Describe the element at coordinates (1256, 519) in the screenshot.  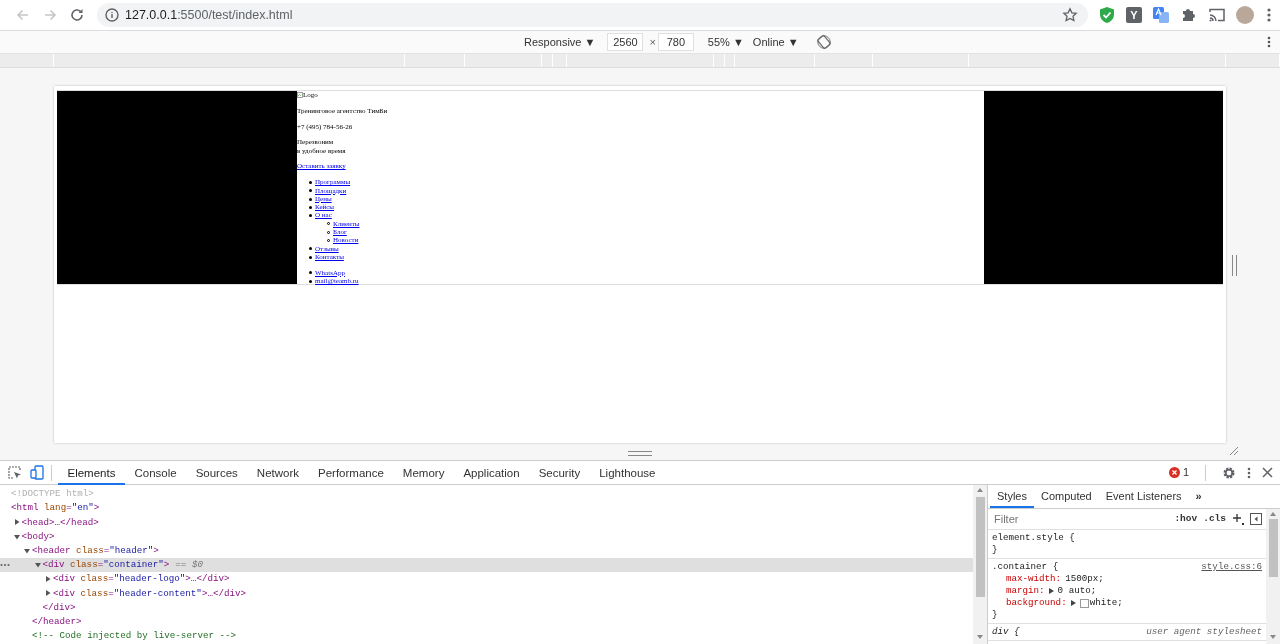
I see `sidebar-toggle-icon` at that location.